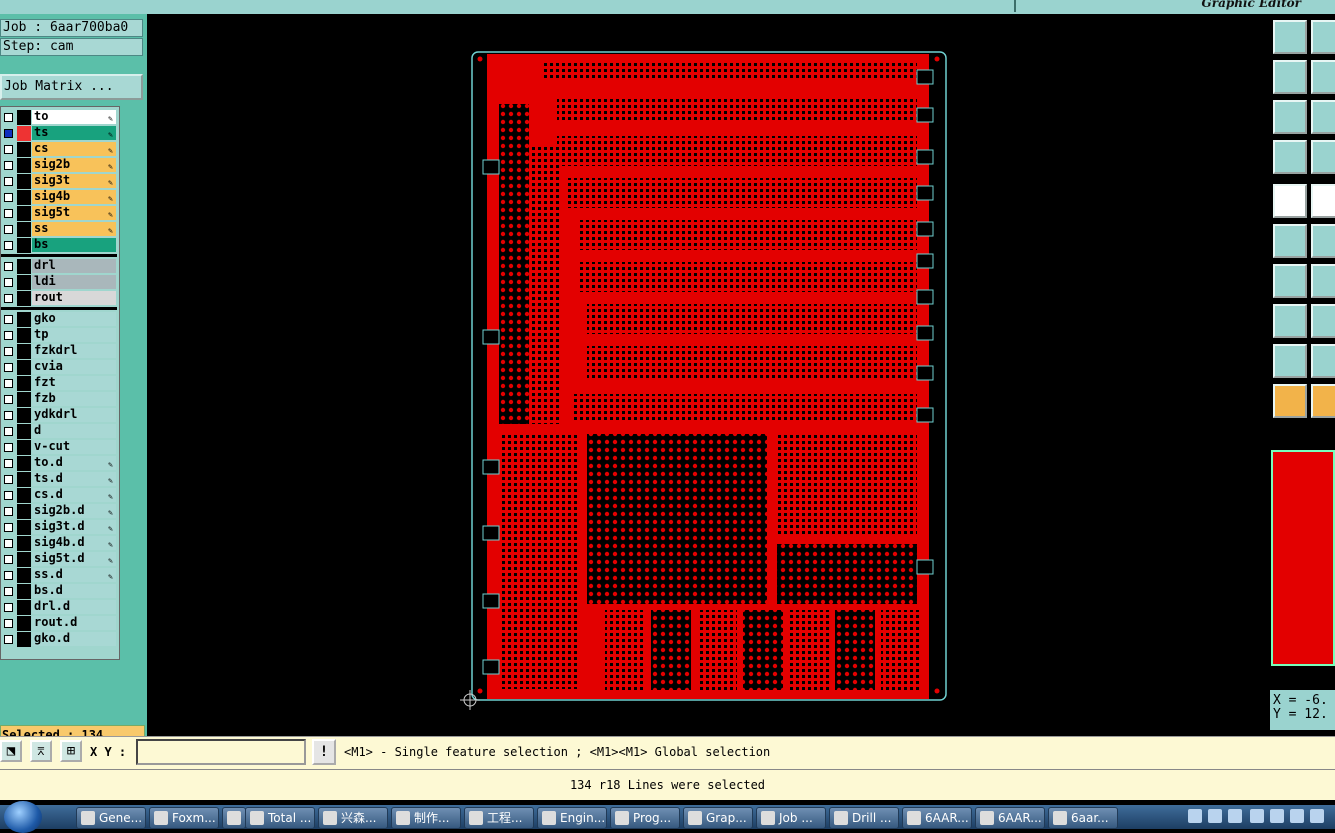  What do you see at coordinates (59, 591) in the screenshot?
I see `layer-row-bs.d: bs.d` at bounding box center [59, 591].